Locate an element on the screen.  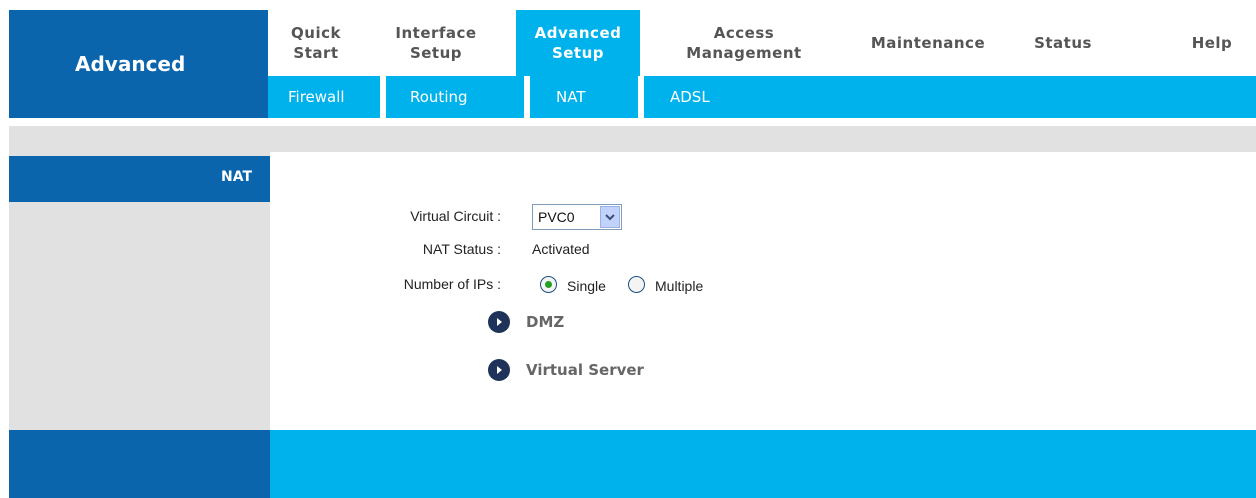
virtual-server-link-text: Virtual Server is located at coordinates (585, 370).